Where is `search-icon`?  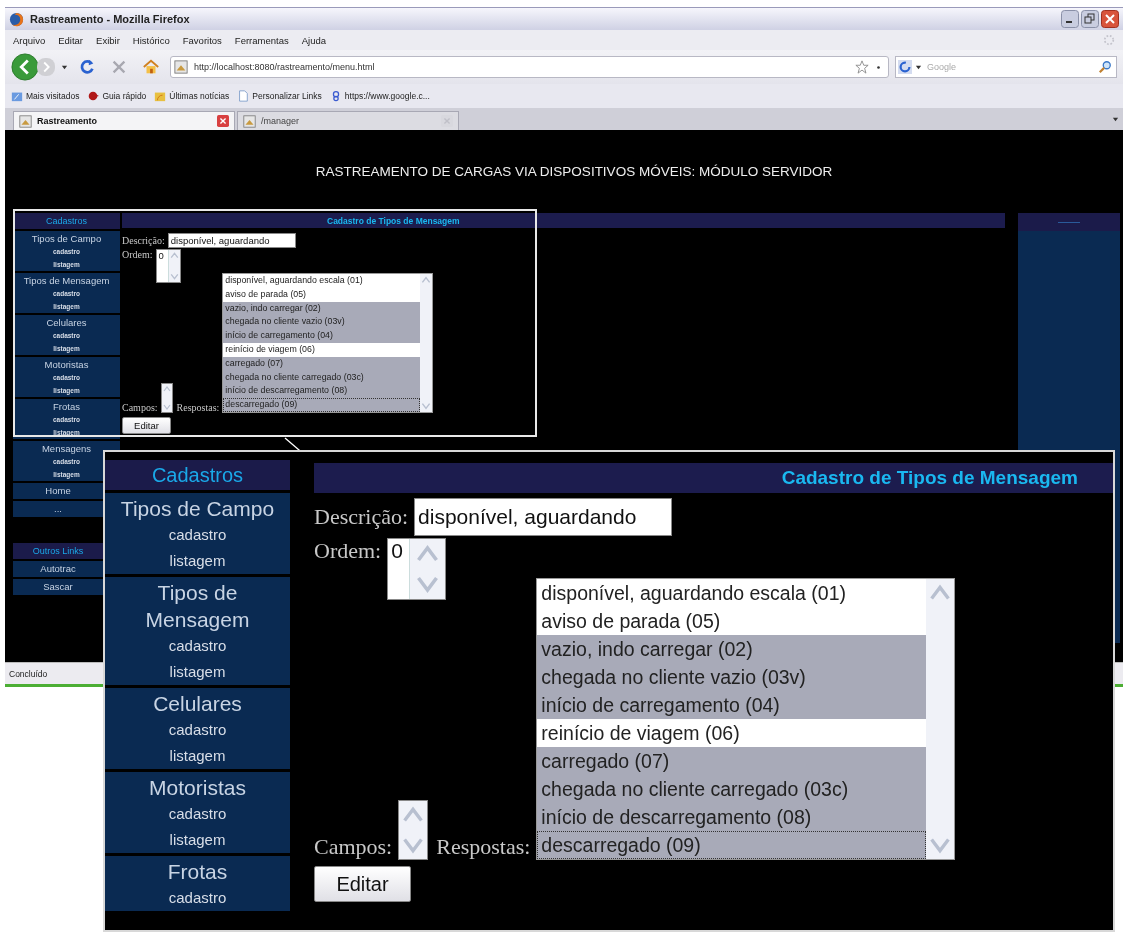 search-icon is located at coordinates (1105, 67).